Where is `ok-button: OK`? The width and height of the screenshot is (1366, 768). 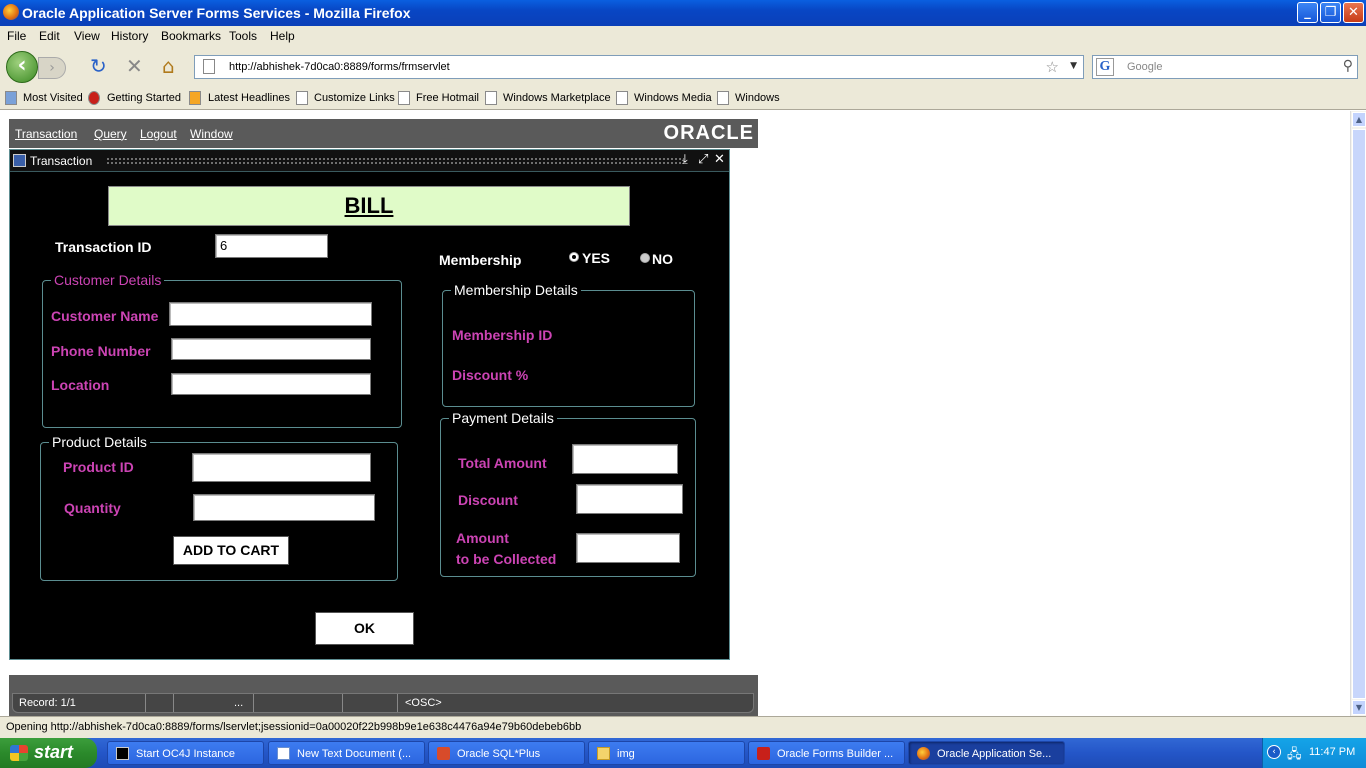
ok-button: OK is located at coordinates (364, 628).